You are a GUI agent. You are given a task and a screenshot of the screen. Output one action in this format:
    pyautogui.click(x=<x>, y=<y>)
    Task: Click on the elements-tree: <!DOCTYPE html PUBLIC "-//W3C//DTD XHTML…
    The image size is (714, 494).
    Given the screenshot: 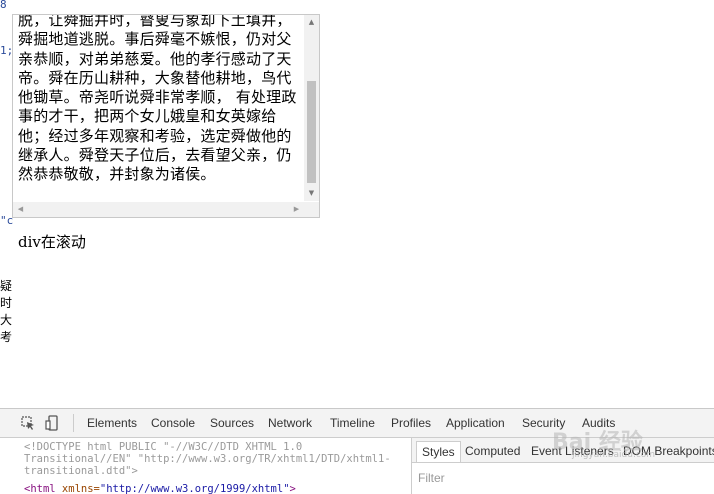 What is the action you would take?
    pyautogui.click(x=205, y=466)
    